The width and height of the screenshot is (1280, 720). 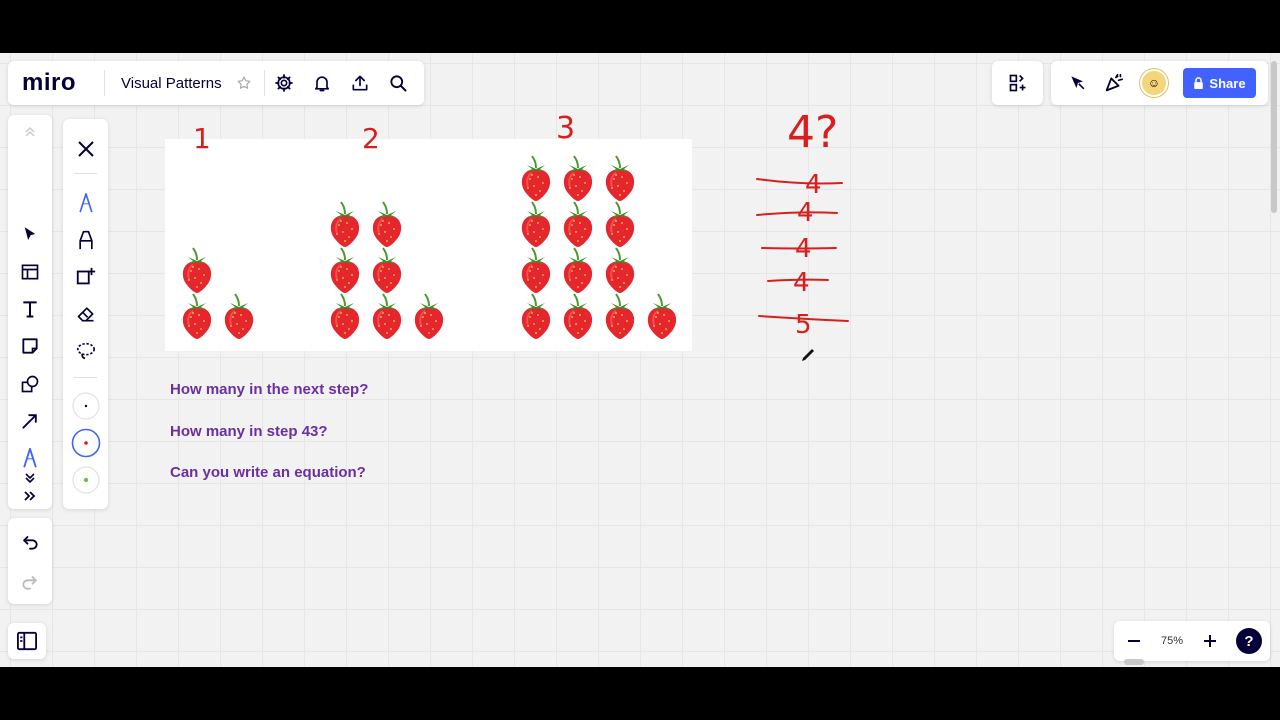 What do you see at coordinates (1134, 641) in the screenshot?
I see `zoom-out-button` at bounding box center [1134, 641].